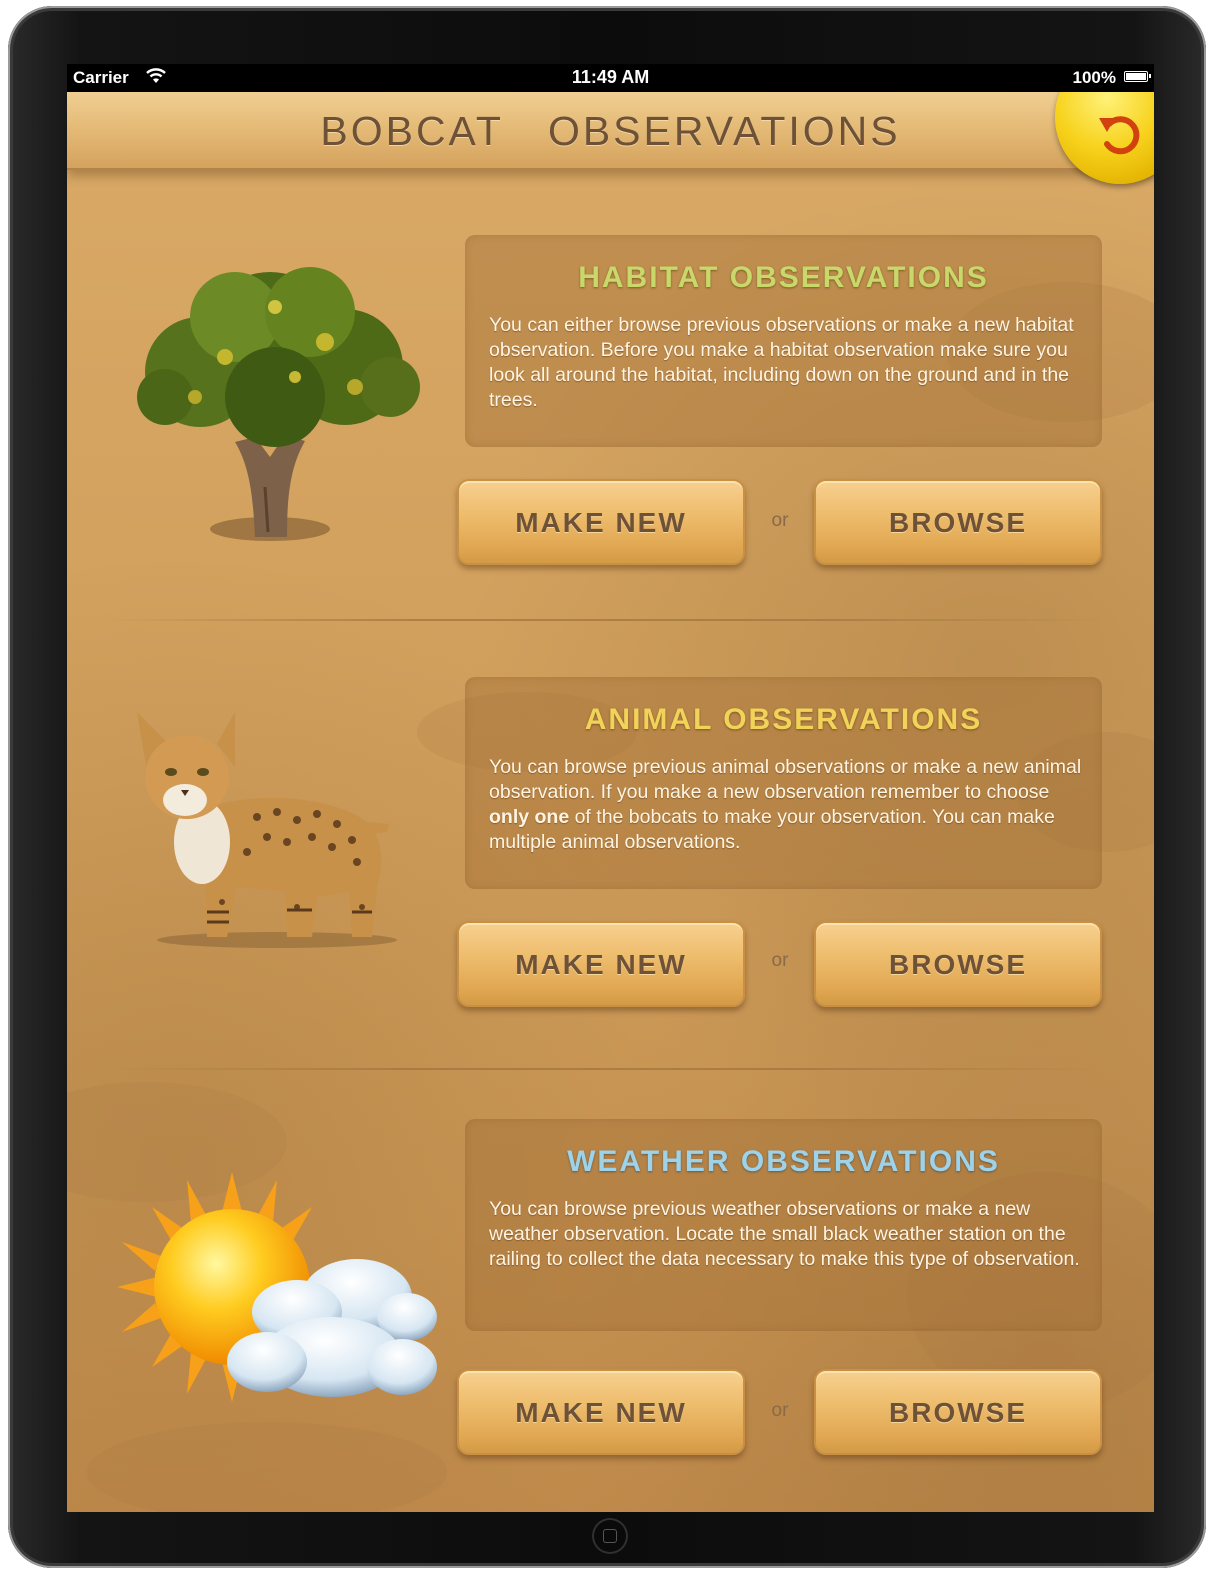  Describe the element at coordinates (958, 522) in the screenshot. I see `habitat-browse-button: BROWSE` at that location.